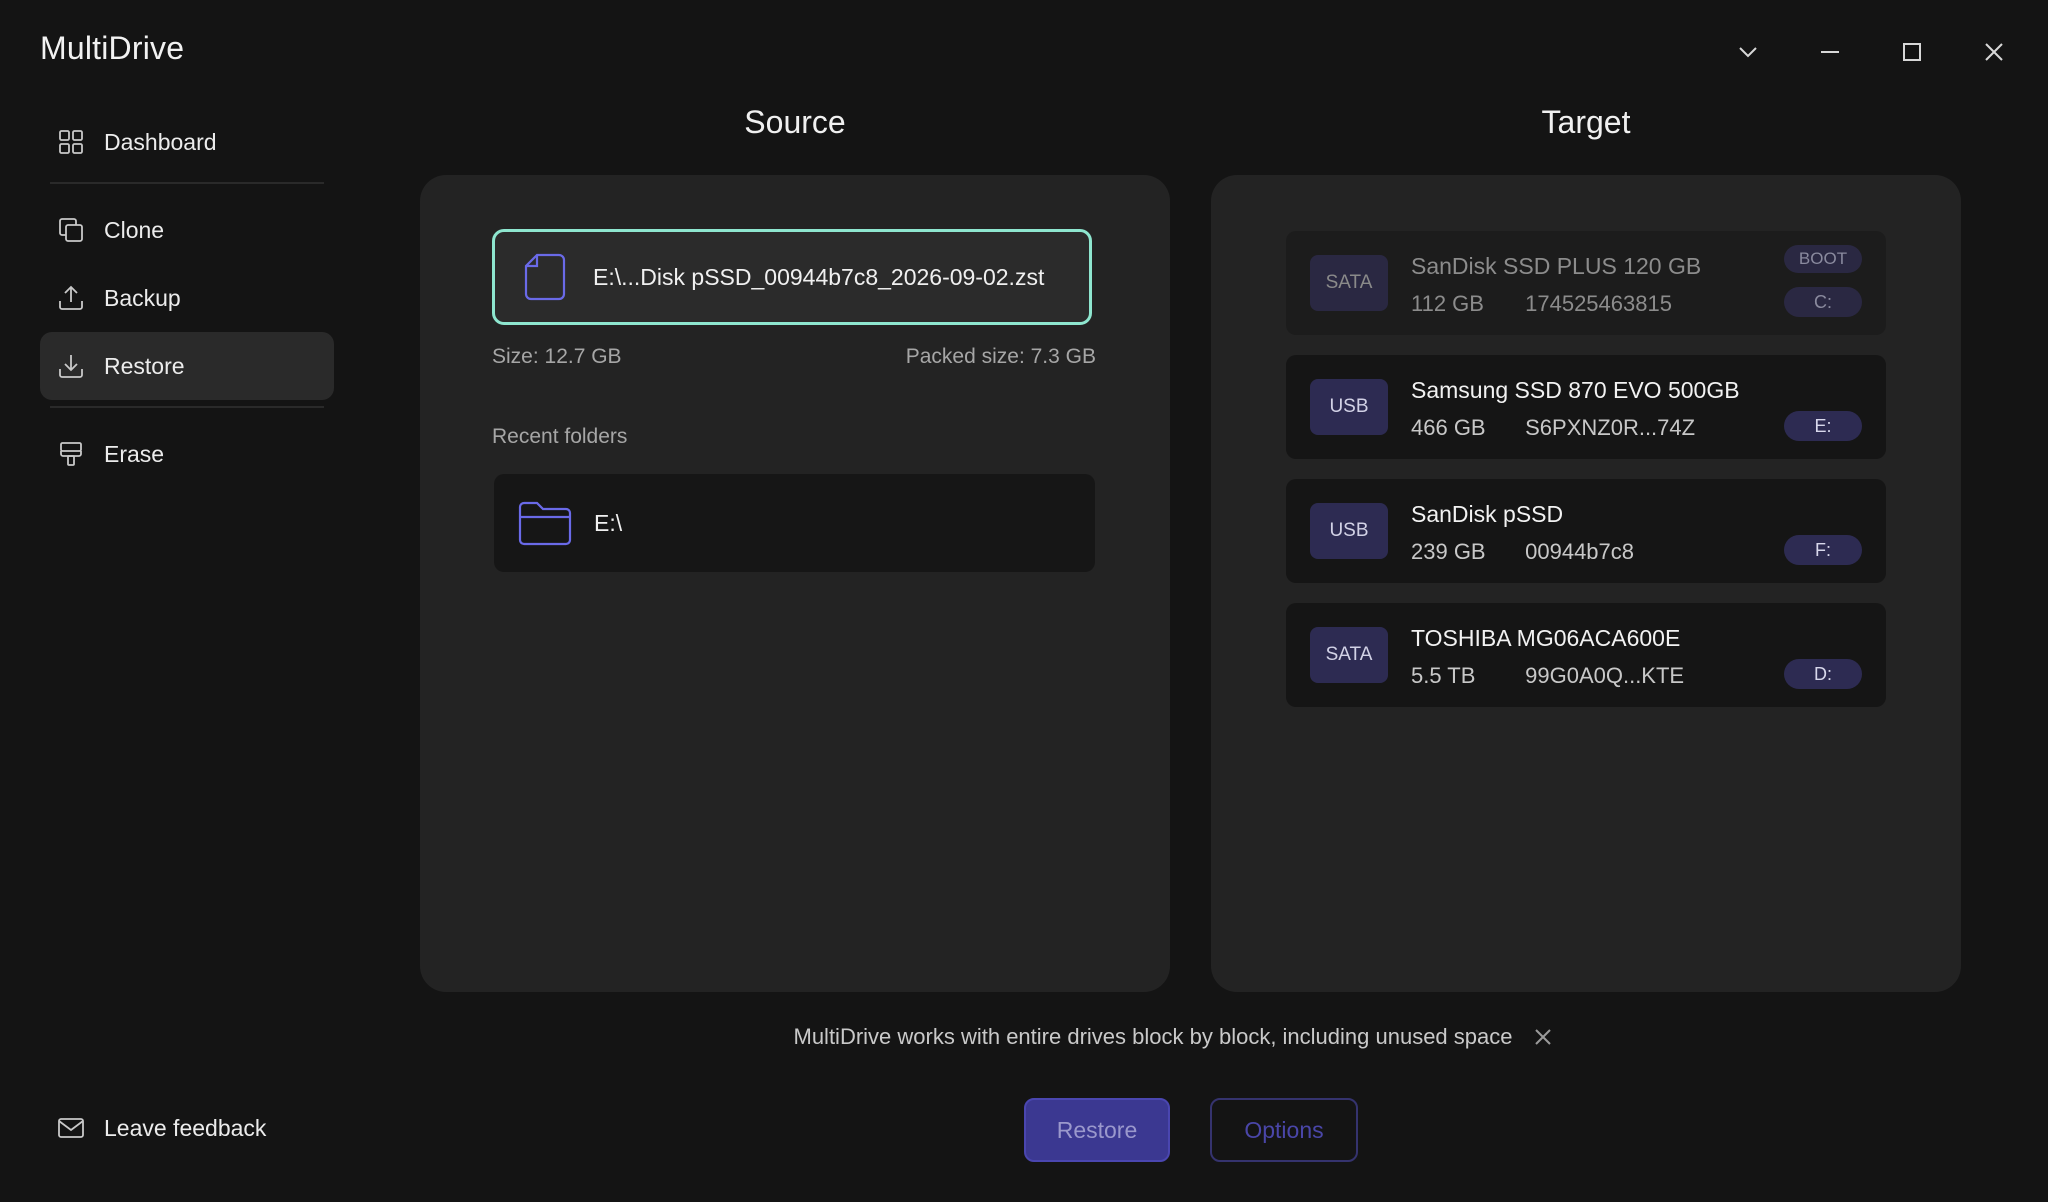  Describe the element at coordinates (1448, 551) in the screenshot. I see `drive-capacity: 239 GB` at that location.